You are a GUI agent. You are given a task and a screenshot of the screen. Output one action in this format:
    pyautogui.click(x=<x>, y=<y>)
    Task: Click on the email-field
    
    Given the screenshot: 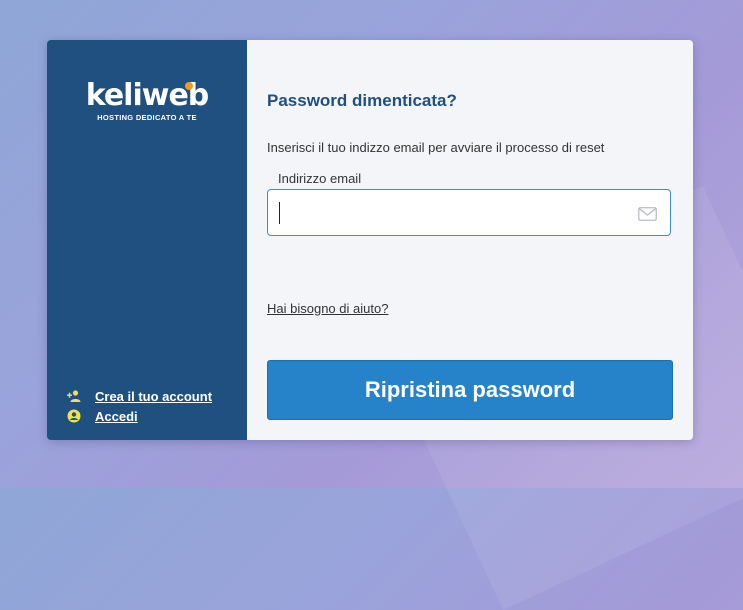 What is the action you would take?
    pyautogui.click(x=448, y=212)
    